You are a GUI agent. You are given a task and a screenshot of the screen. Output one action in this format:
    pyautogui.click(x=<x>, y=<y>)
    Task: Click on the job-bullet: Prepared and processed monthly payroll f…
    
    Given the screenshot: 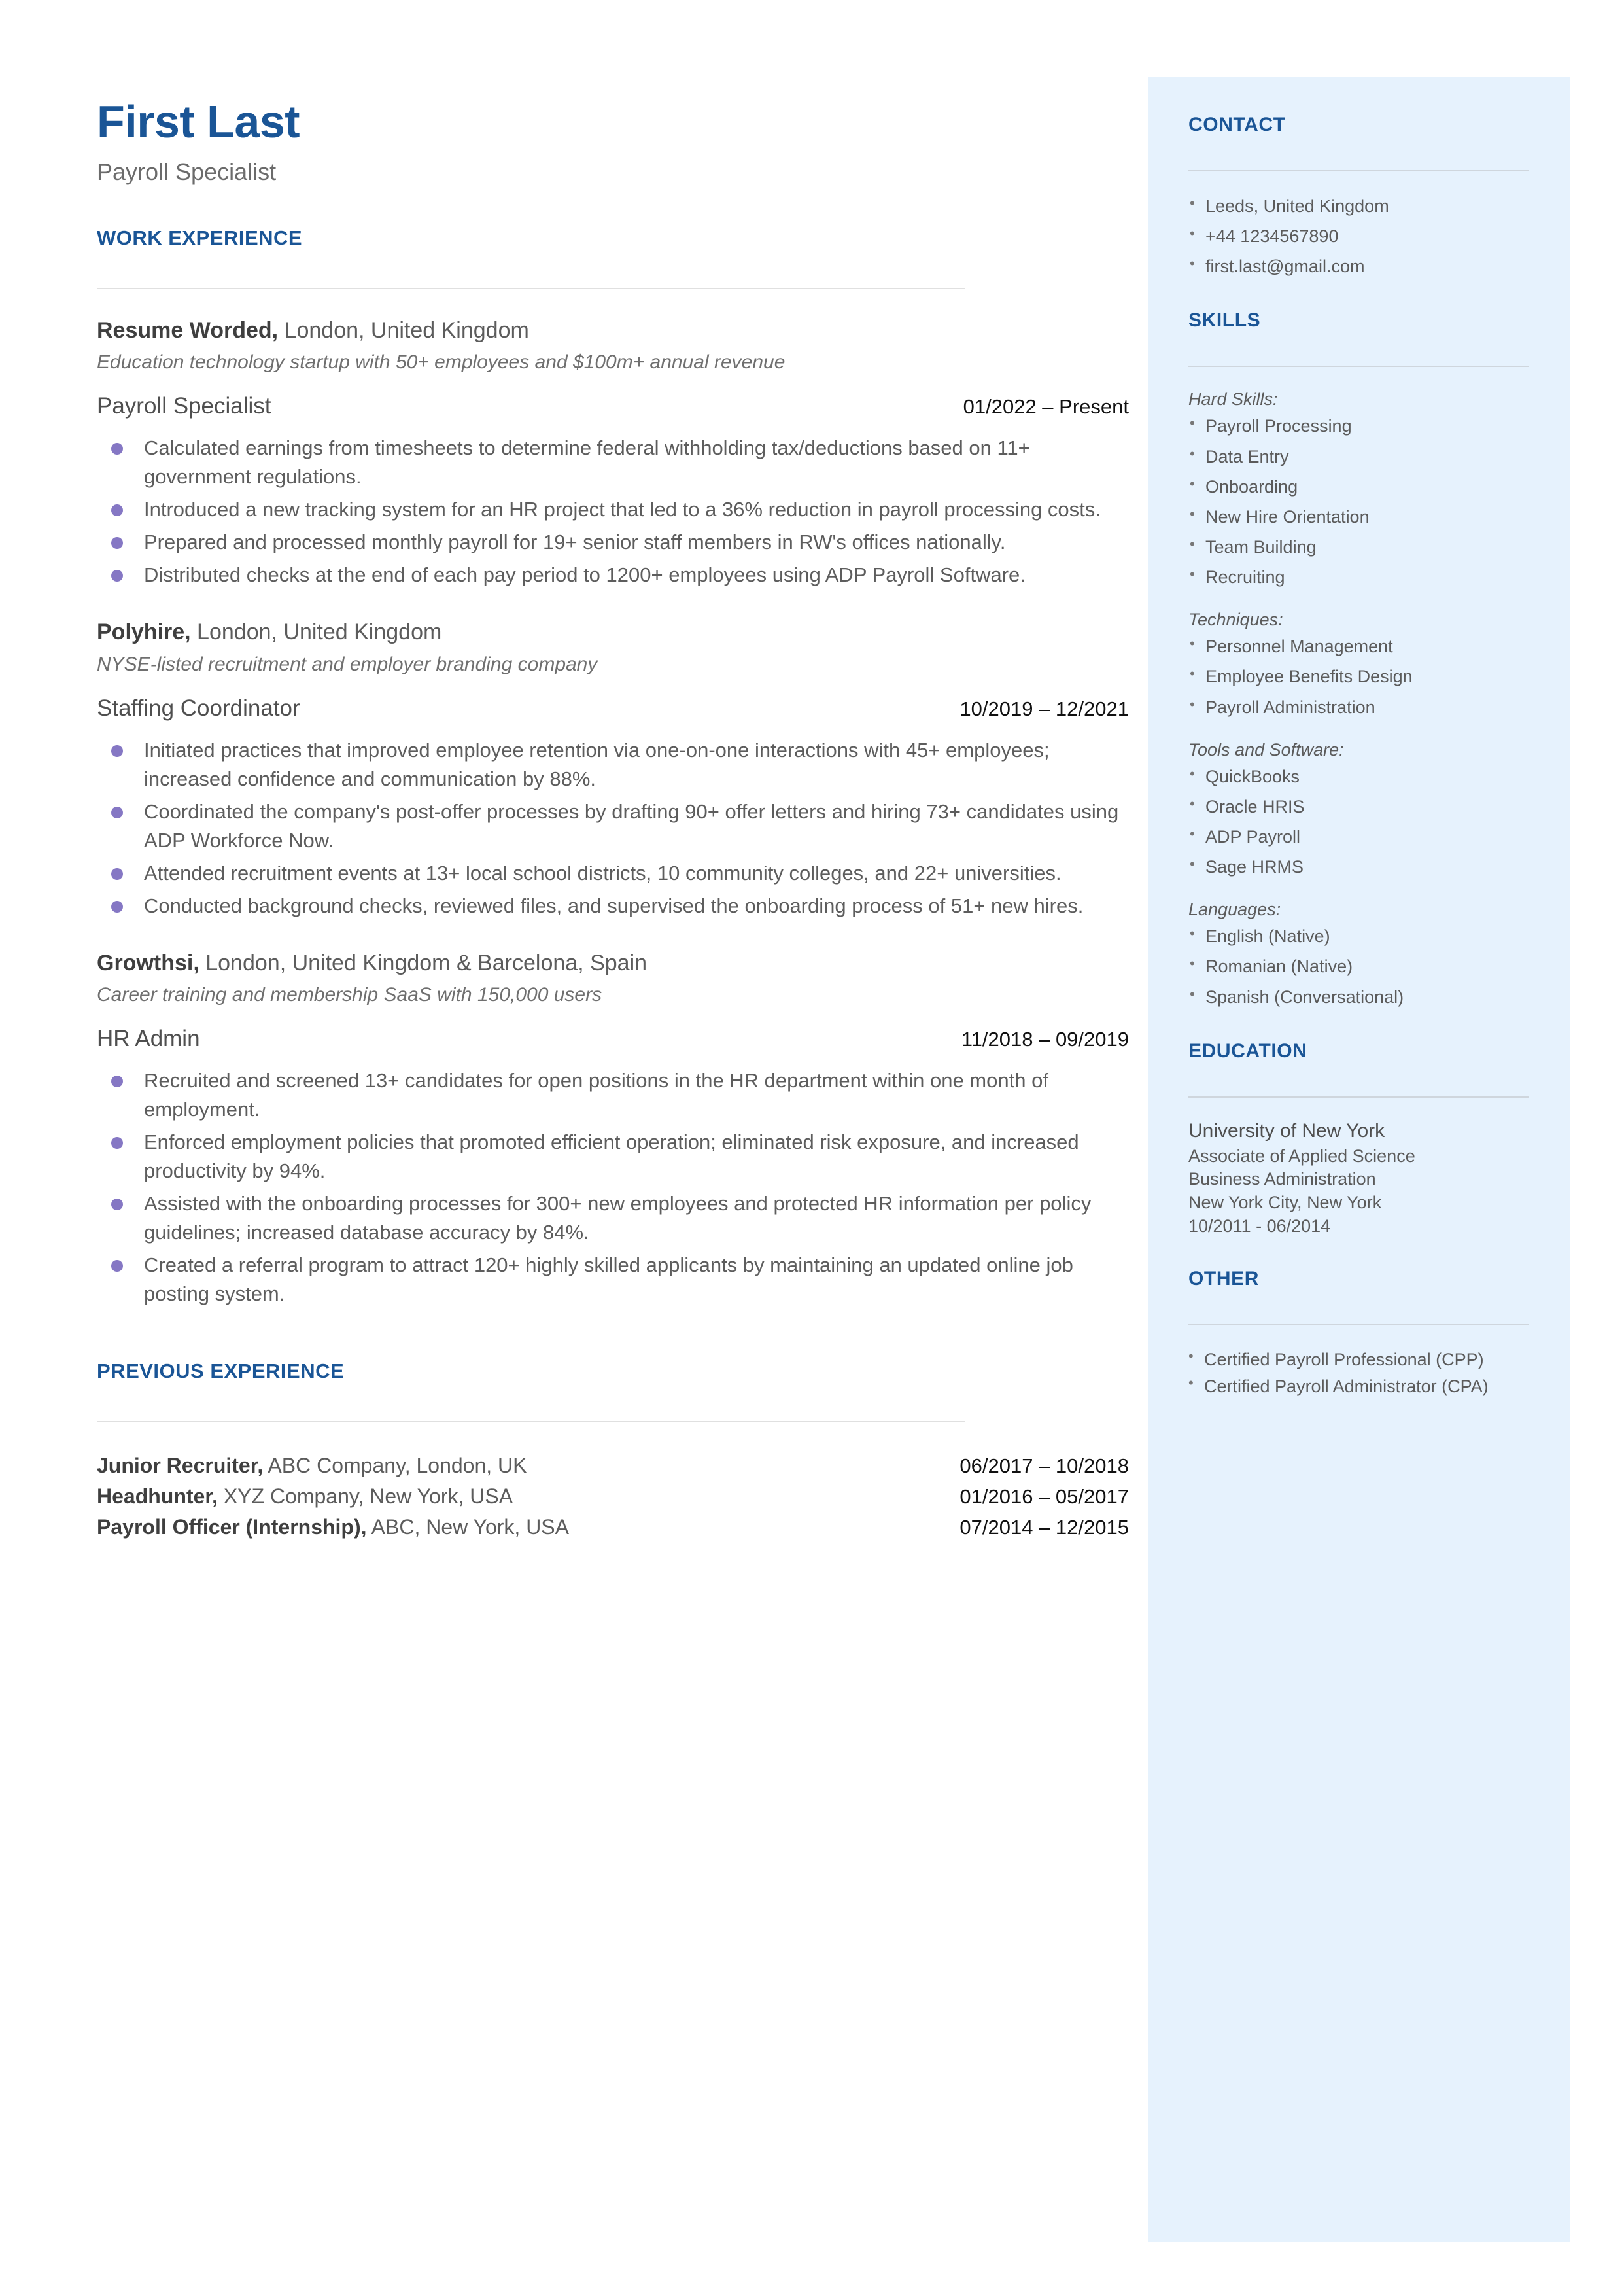 What is the action you would take?
    pyautogui.click(x=613, y=542)
    